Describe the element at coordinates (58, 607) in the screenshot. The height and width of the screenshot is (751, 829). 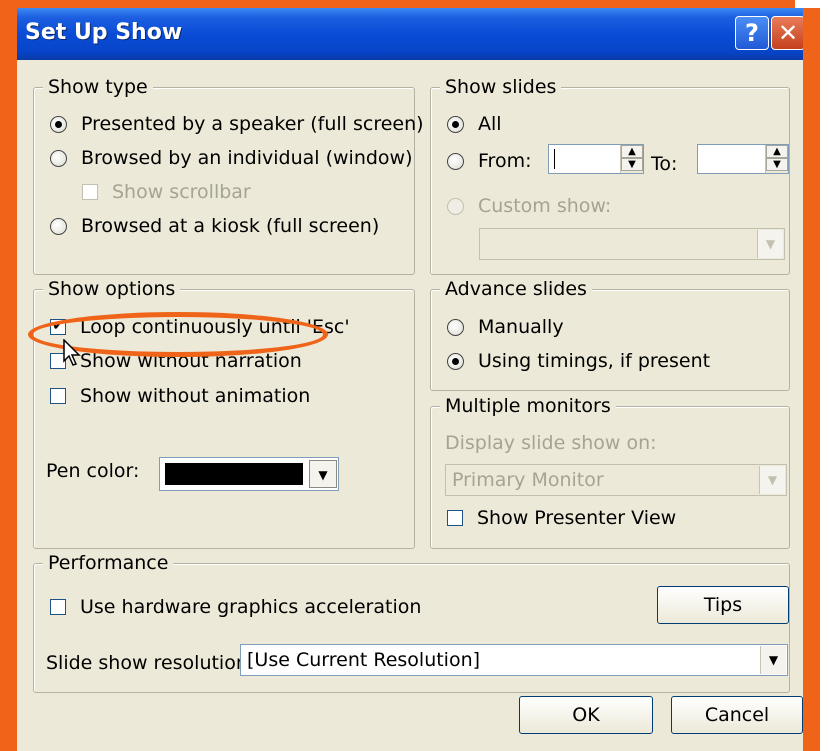
I see `hw-accel-checkbox` at that location.